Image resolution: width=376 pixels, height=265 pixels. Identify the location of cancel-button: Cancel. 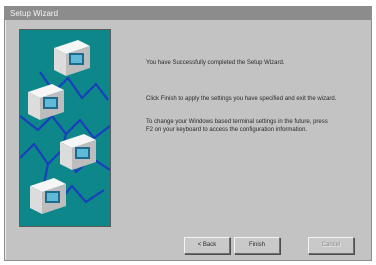
(331, 245).